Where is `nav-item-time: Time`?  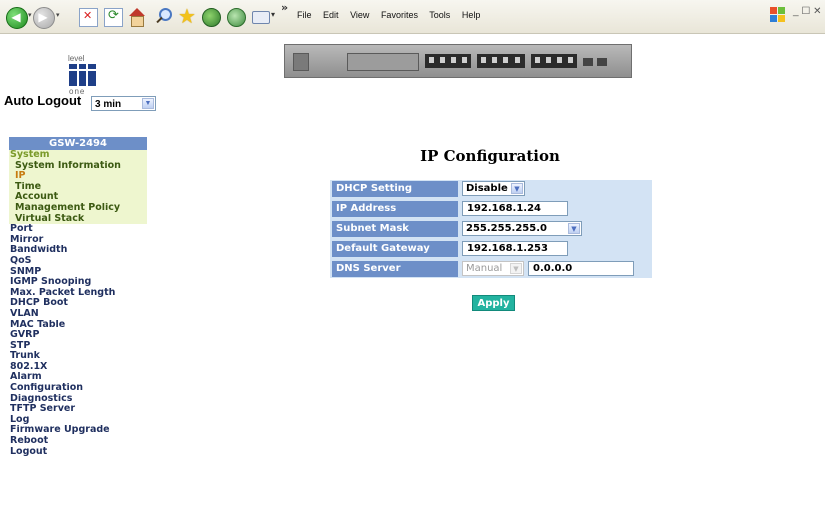 nav-item-time: Time is located at coordinates (78, 187).